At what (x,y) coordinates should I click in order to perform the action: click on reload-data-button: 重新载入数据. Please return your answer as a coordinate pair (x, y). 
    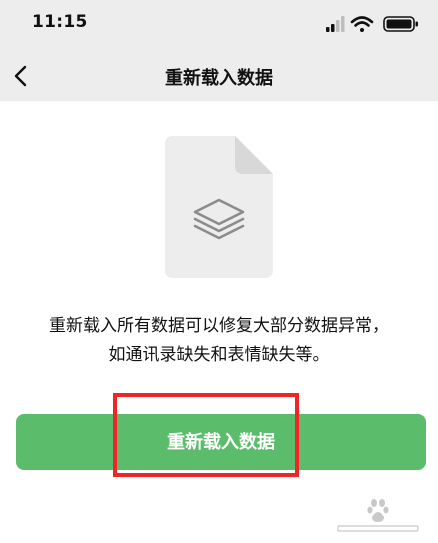
    Looking at the image, I should click on (221, 442).